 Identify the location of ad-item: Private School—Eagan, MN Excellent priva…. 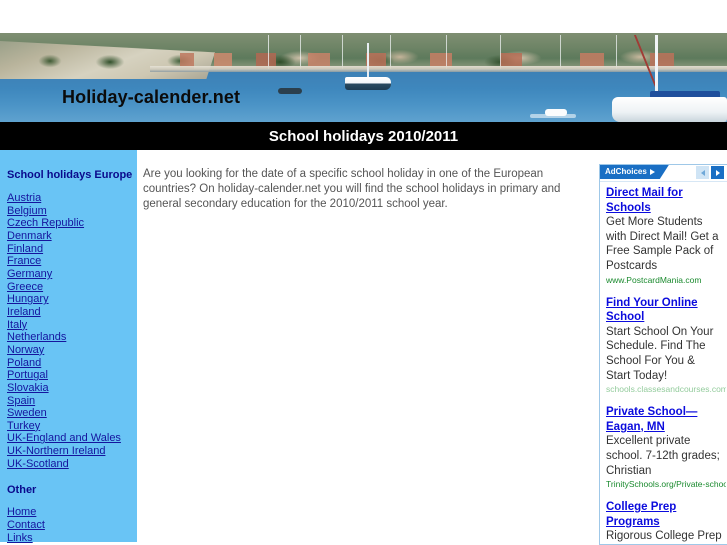
(666, 447).